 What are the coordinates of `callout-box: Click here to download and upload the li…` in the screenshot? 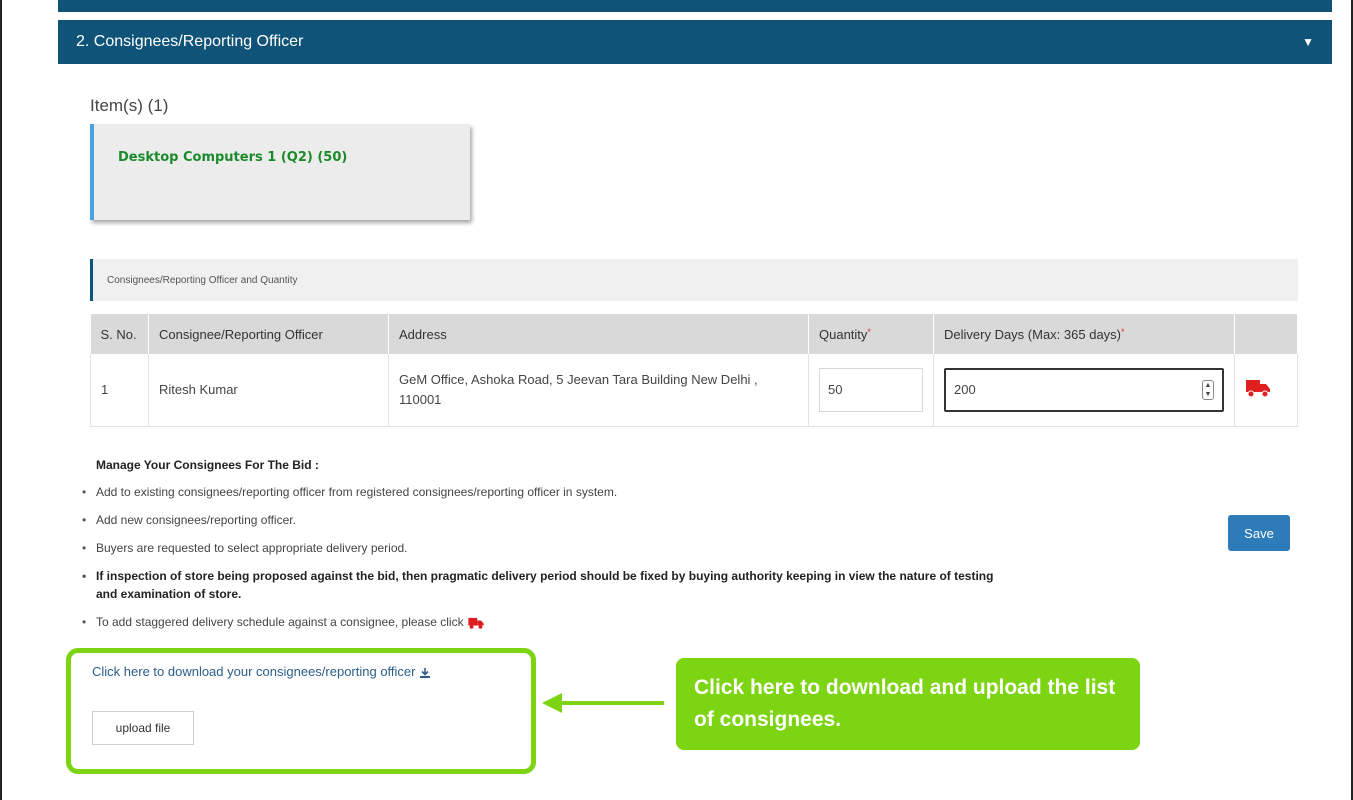 It's located at (908, 704).